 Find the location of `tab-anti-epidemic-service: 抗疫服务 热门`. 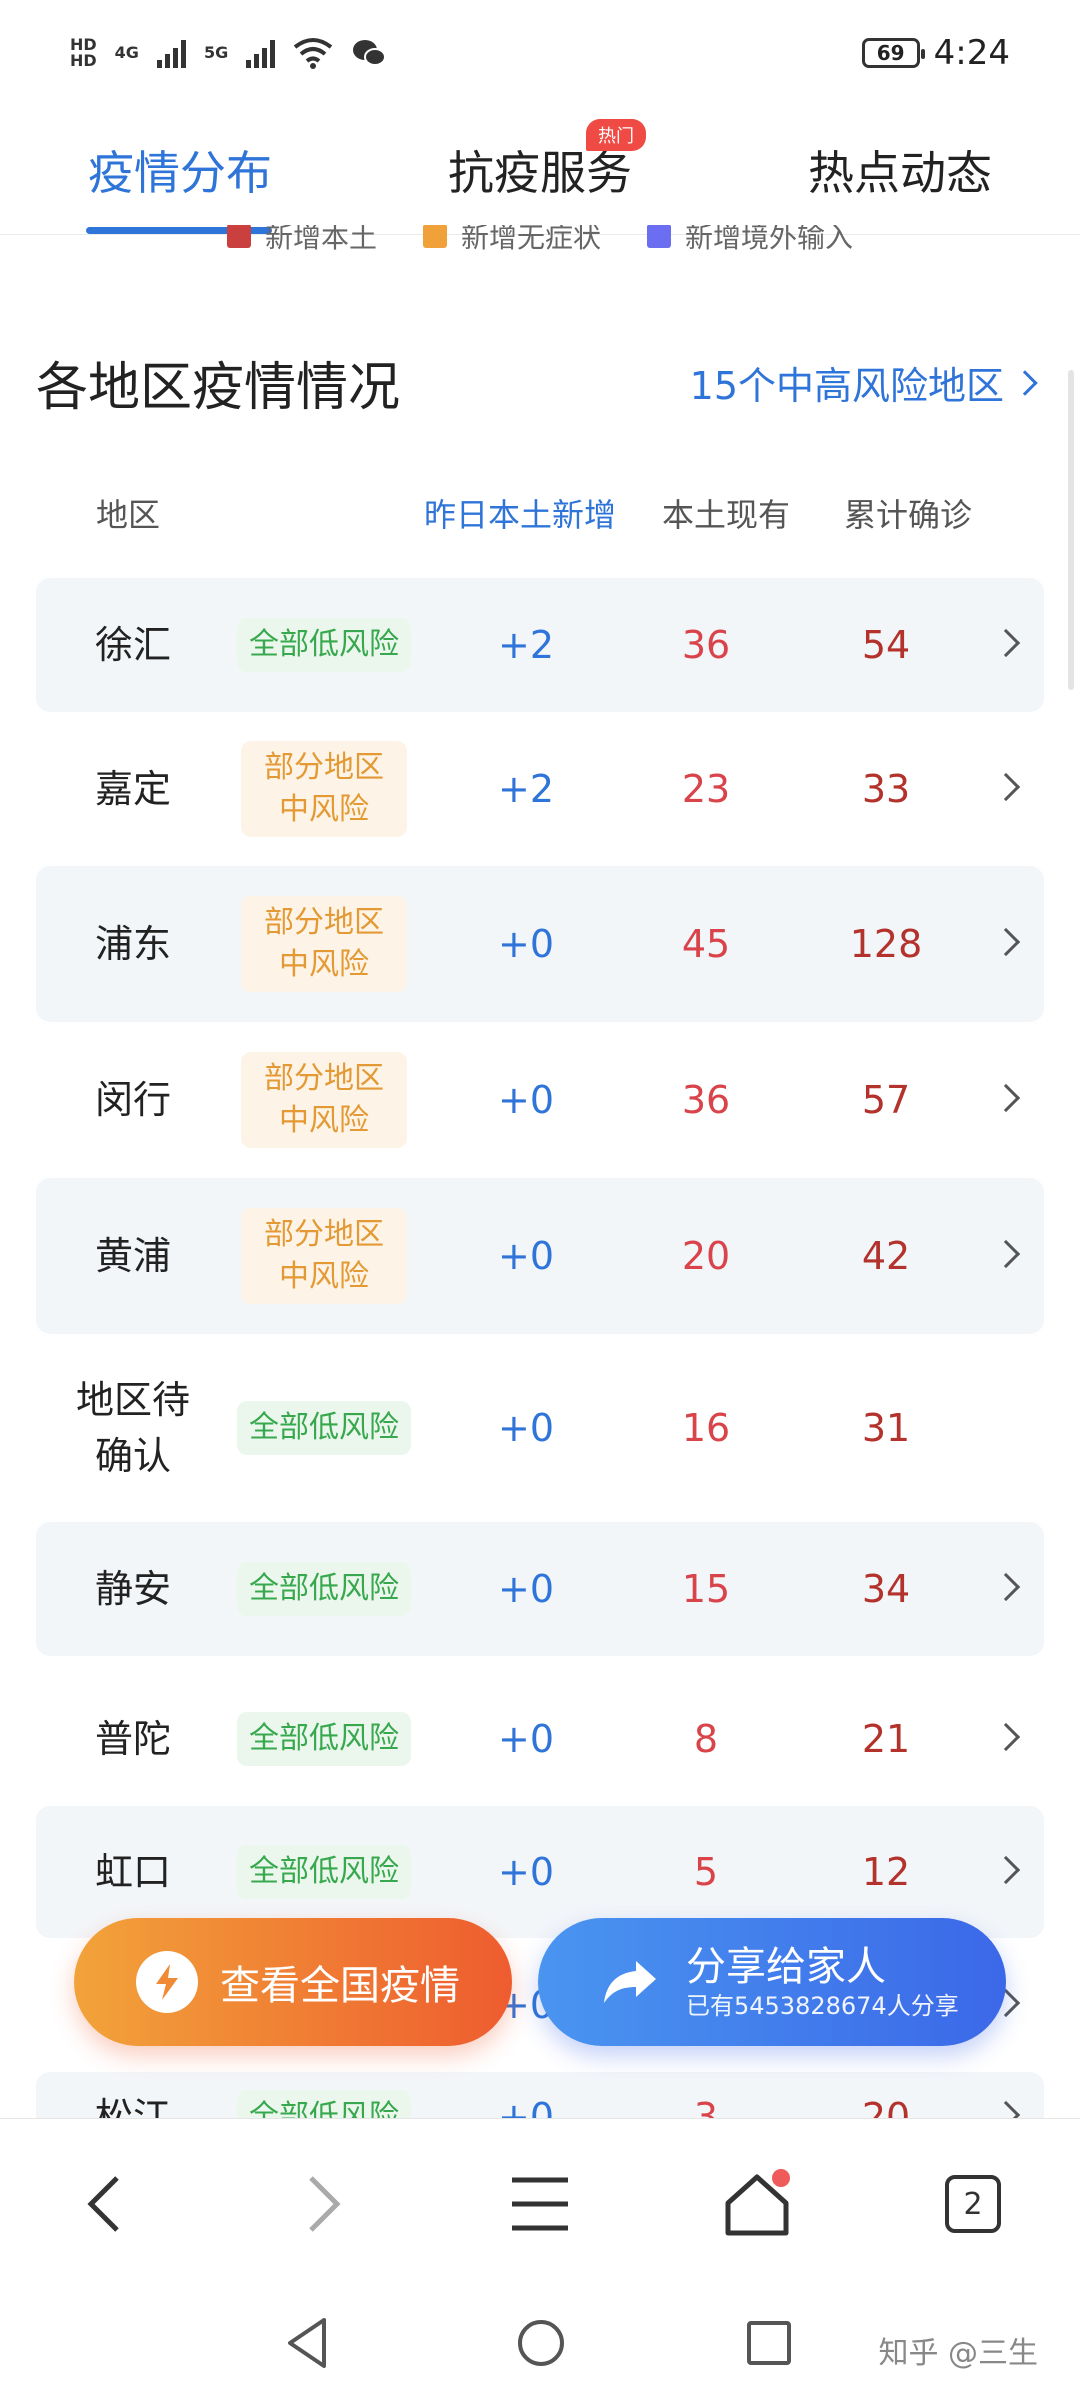

tab-anti-epidemic-service: 抗疫服务 热门 is located at coordinates (540, 169).